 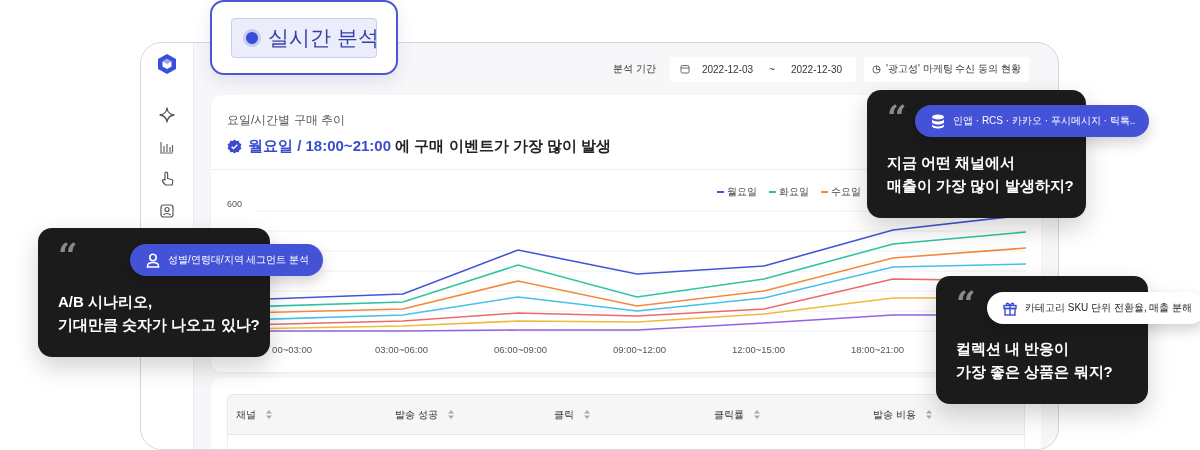 I want to click on legend-label: 월요일, so click(x=742, y=192).